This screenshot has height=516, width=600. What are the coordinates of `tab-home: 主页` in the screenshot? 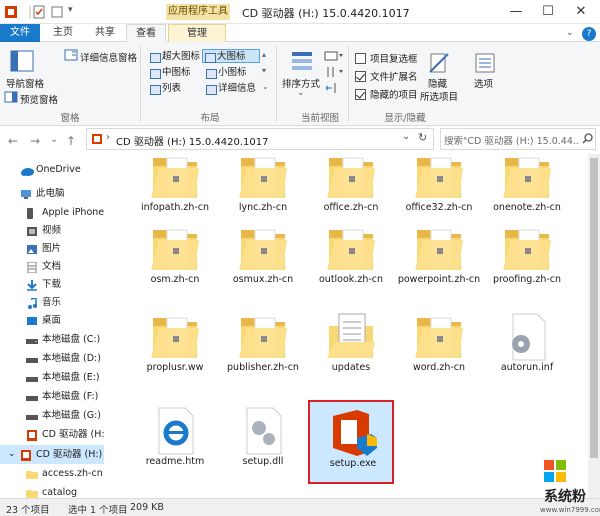 It's located at (63, 33).